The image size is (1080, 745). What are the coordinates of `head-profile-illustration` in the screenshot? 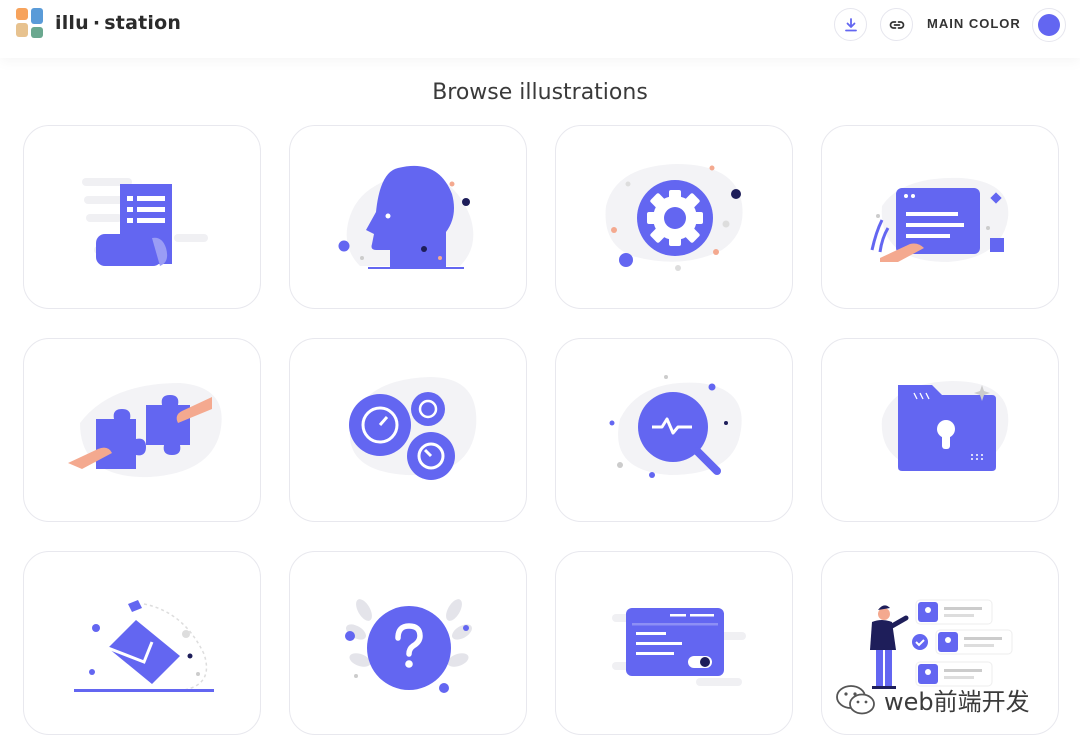 It's located at (406, 217).